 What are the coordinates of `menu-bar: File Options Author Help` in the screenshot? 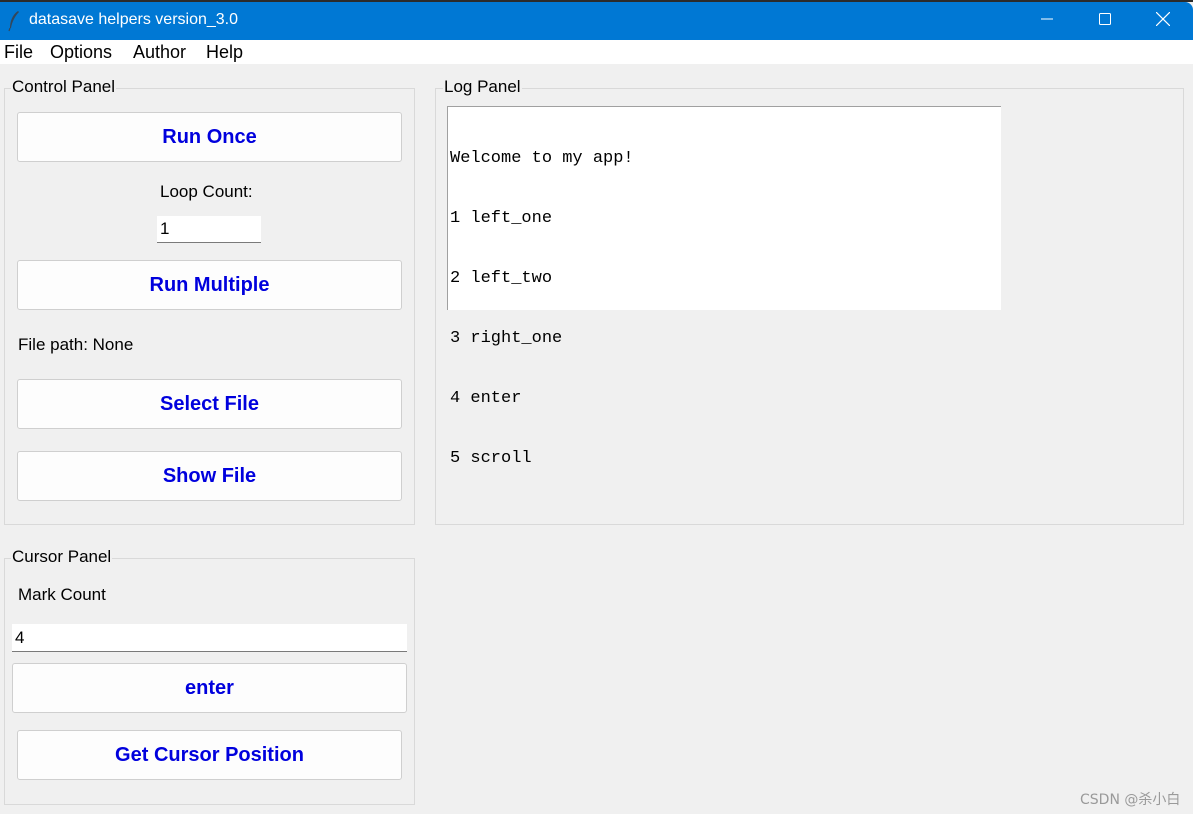 It's located at (596, 52).